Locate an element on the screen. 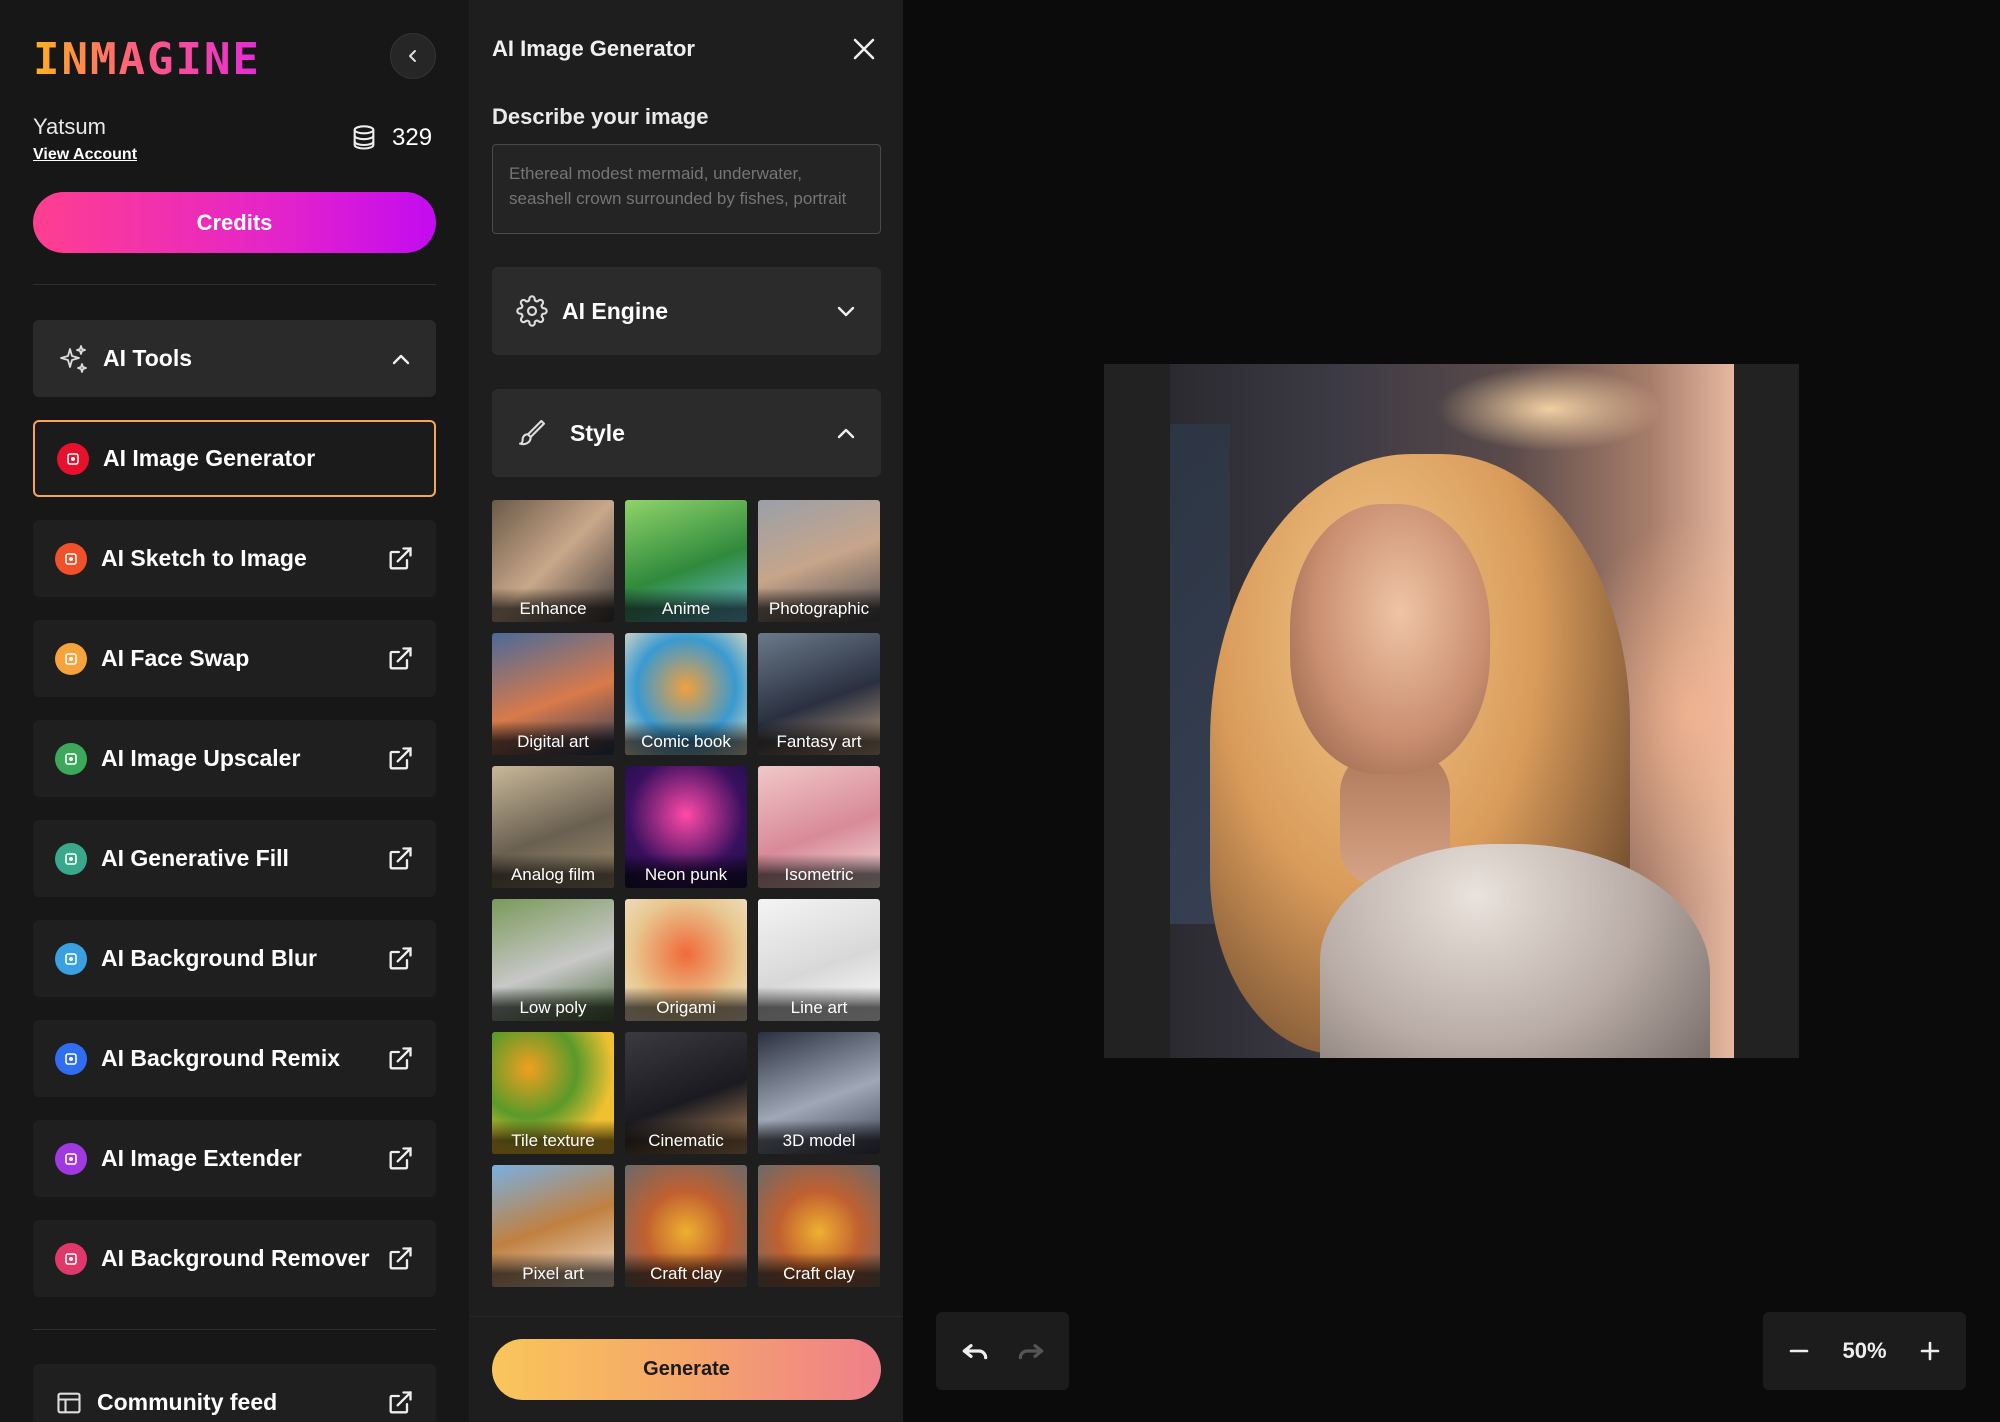  ai-tools-label: AI Tools is located at coordinates (148, 358).